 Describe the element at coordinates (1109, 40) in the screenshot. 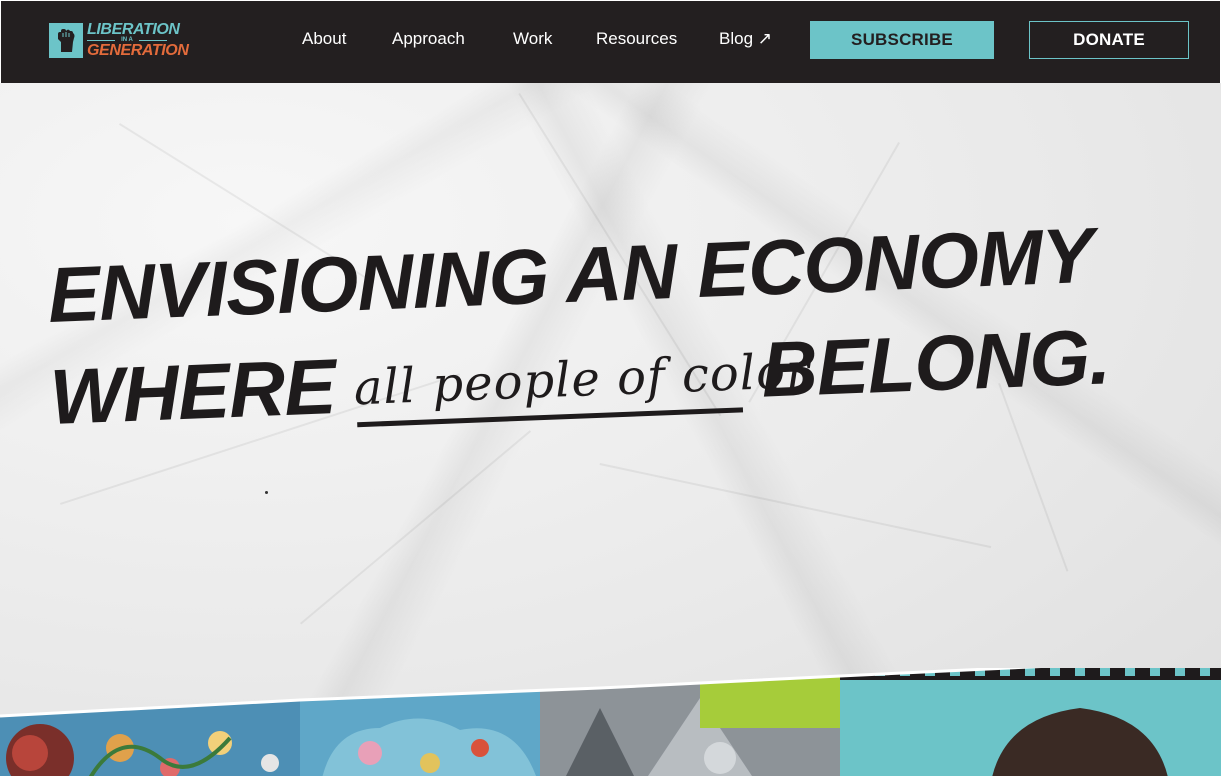

I see `donate-button: DONATE` at that location.